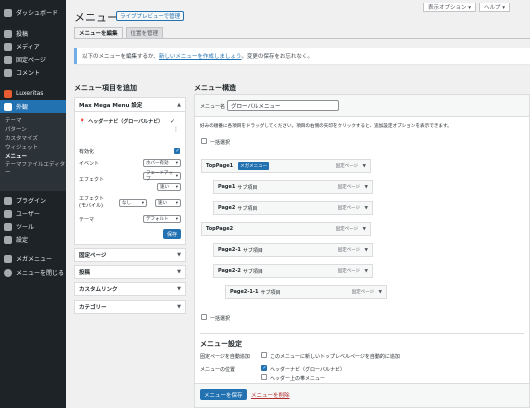  I want to click on location-label: 📍 ヘッダーナビ（グローバルナビ）, so click(121, 122).